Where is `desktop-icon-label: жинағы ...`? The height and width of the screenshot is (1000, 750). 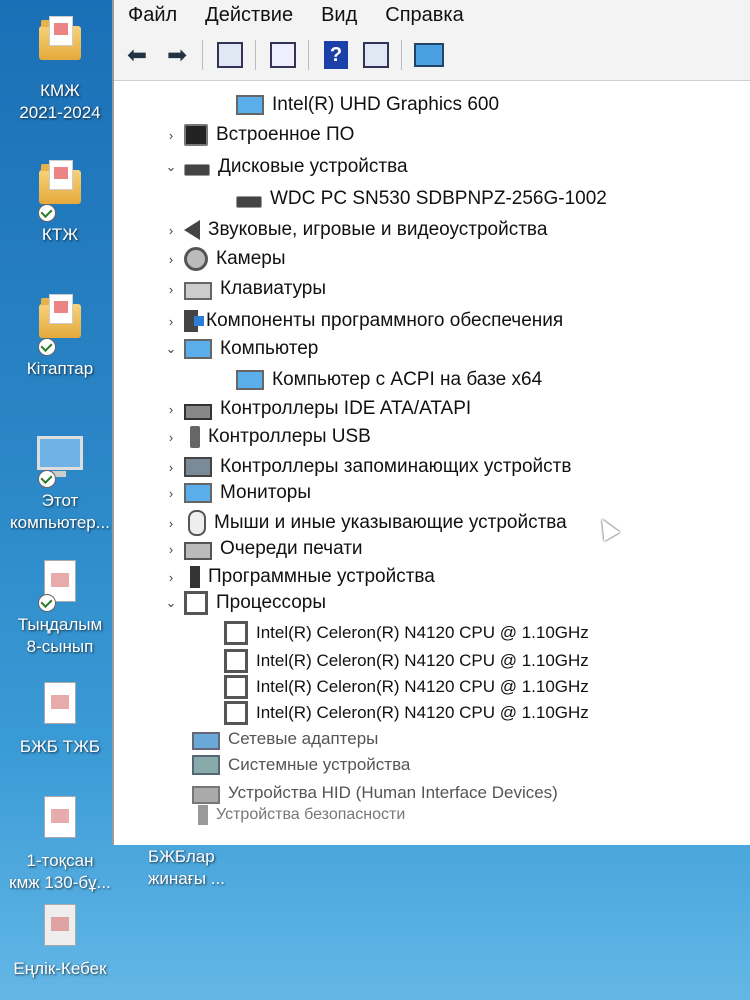 desktop-icon-label: жинағы ... is located at coordinates (187, 878).